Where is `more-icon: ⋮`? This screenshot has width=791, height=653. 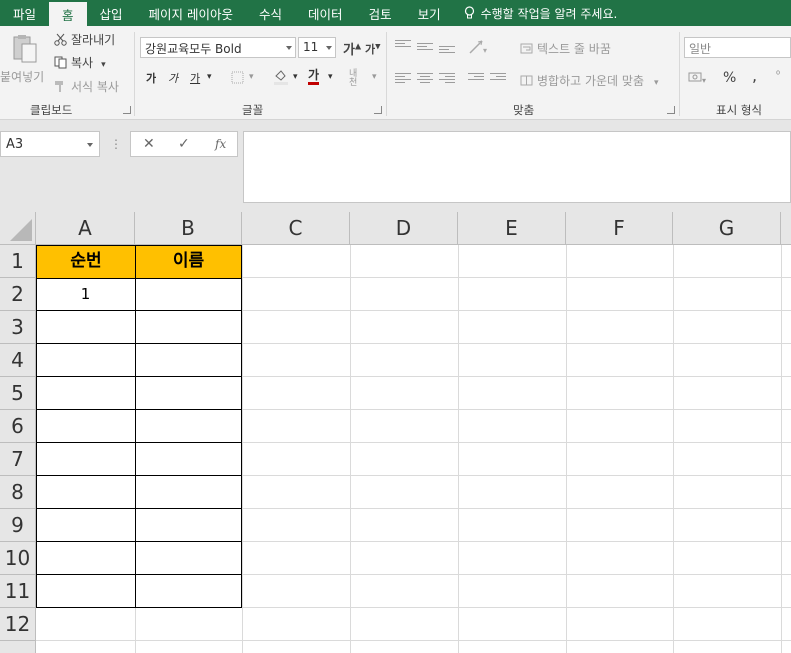 more-icon: ⋮ is located at coordinates (116, 144).